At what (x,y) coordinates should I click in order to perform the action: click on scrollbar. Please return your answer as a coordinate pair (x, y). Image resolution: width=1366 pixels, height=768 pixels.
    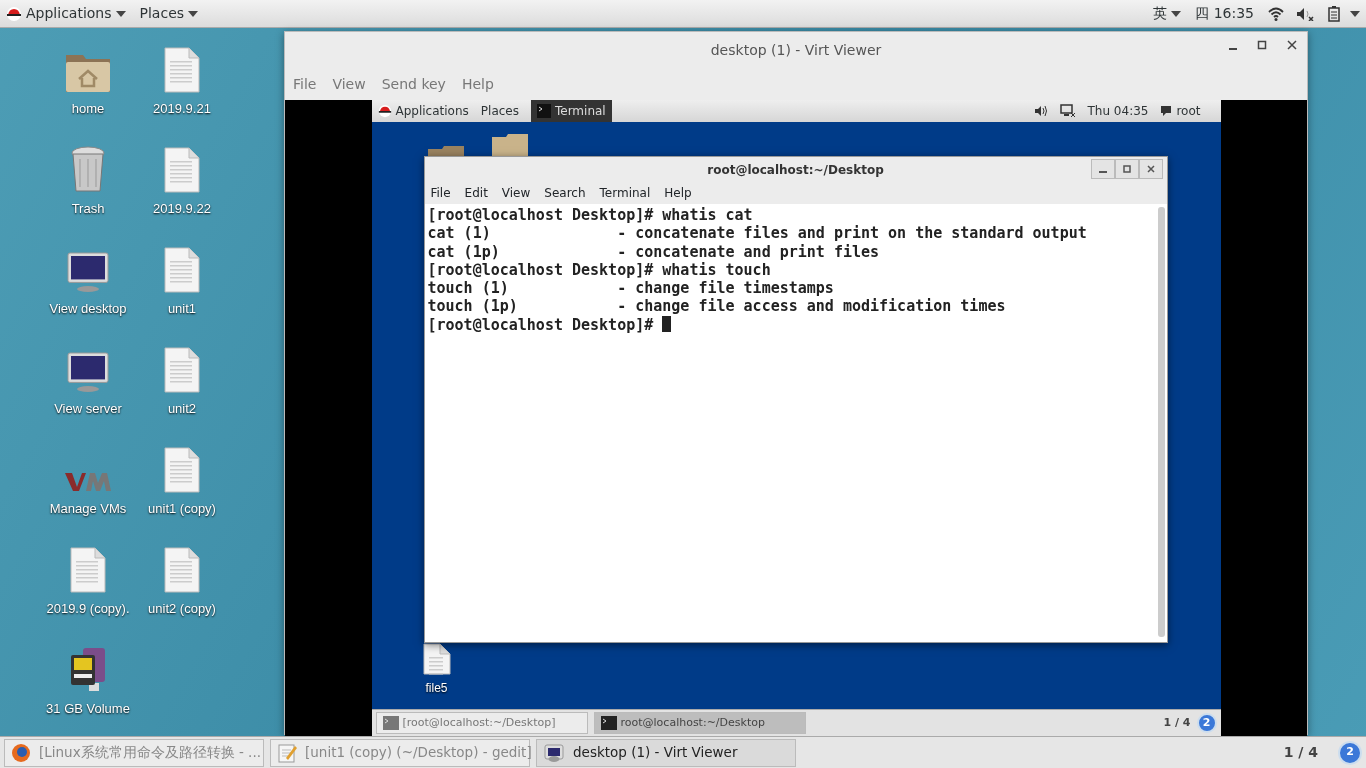
    Looking at the image, I should click on (1161, 422).